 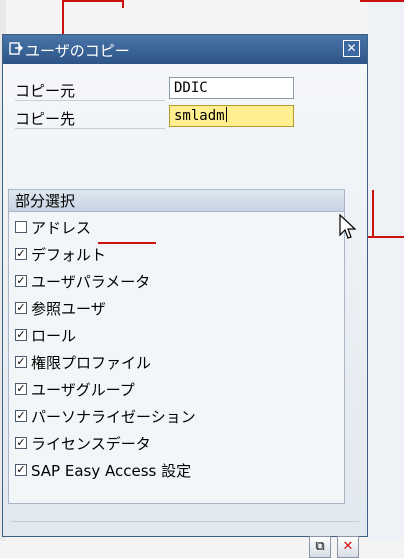 I want to click on checkbox-personalization: ✓ パーソナライゼーション, so click(x=175, y=417).